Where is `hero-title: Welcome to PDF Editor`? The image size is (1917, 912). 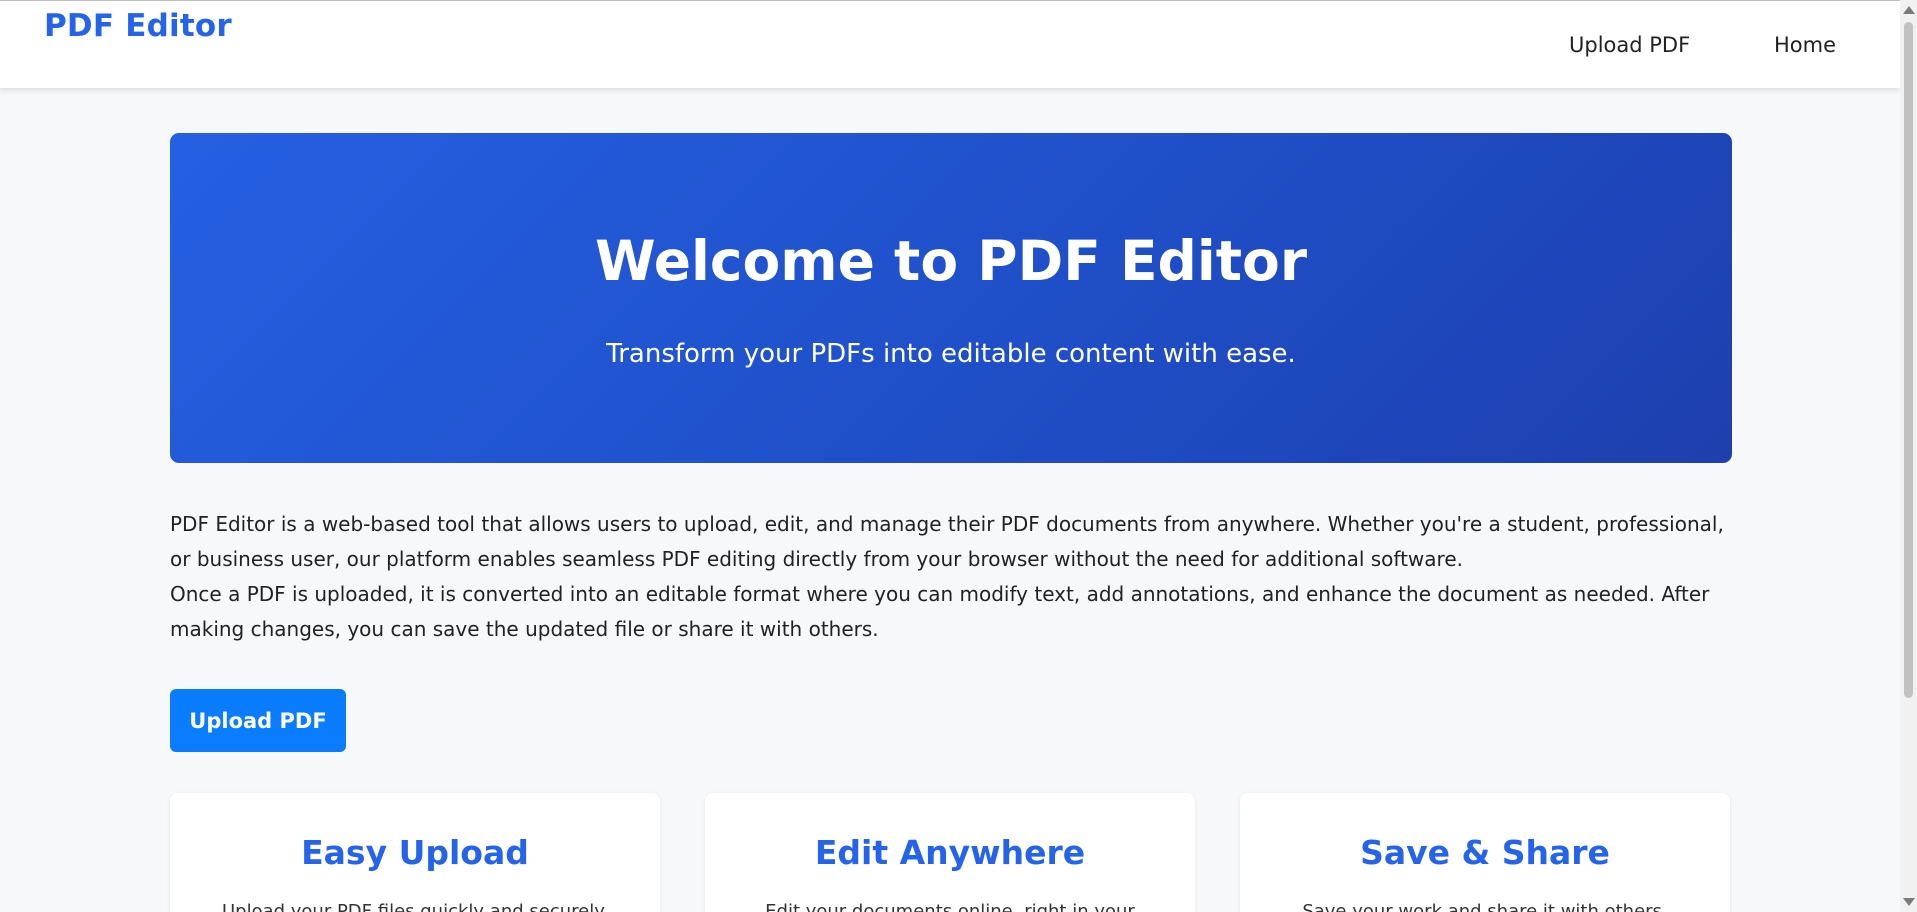
hero-title: Welcome to PDF Editor is located at coordinates (951, 261).